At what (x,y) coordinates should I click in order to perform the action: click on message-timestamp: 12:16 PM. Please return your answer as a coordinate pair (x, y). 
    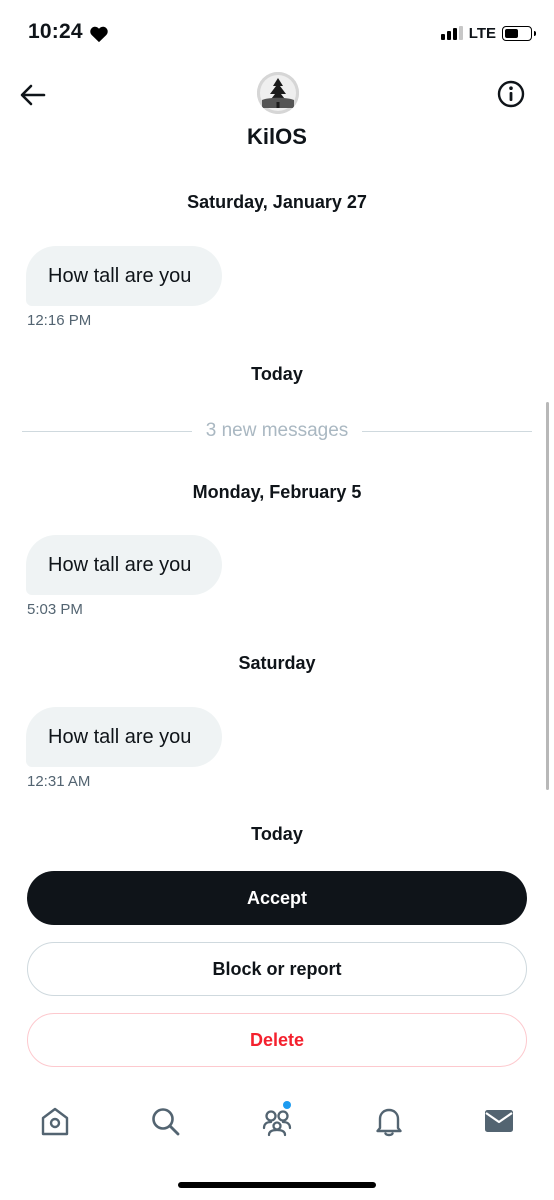
    Looking at the image, I should click on (59, 320).